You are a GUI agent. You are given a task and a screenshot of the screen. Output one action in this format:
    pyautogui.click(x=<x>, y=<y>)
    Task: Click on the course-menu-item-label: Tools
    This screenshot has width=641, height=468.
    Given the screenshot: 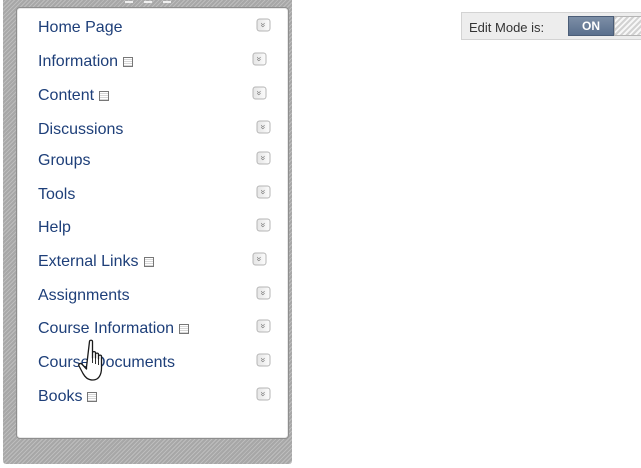 What is the action you would take?
    pyautogui.click(x=56, y=194)
    